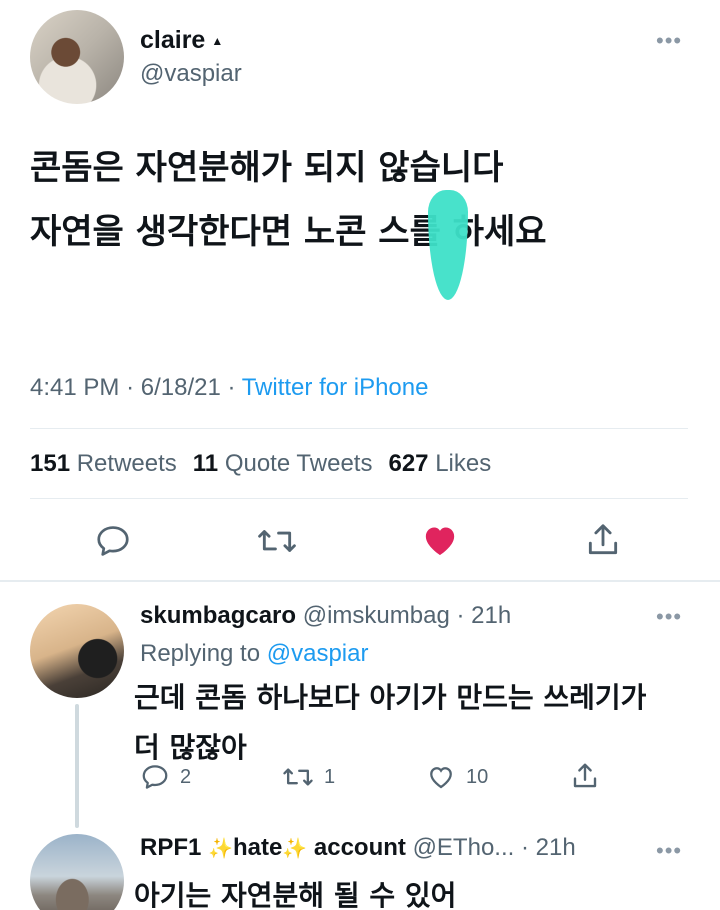 This screenshot has height=910, width=720. What do you see at coordinates (276, 847) in the screenshot?
I see `reply-author-name: RPF1 ✨hate✨ account` at bounding box center [276, 847].